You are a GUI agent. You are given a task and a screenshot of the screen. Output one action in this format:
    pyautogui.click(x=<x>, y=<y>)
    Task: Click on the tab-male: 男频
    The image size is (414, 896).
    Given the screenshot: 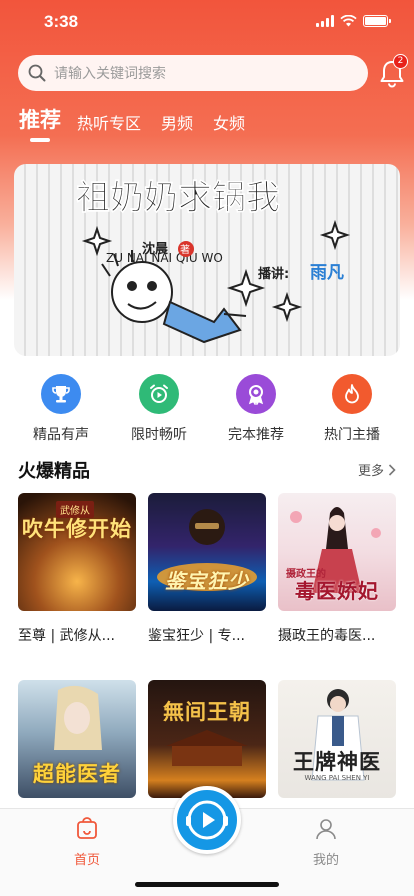 What is the action you would take?
    pyautogui.click(x=177, y=122)
    